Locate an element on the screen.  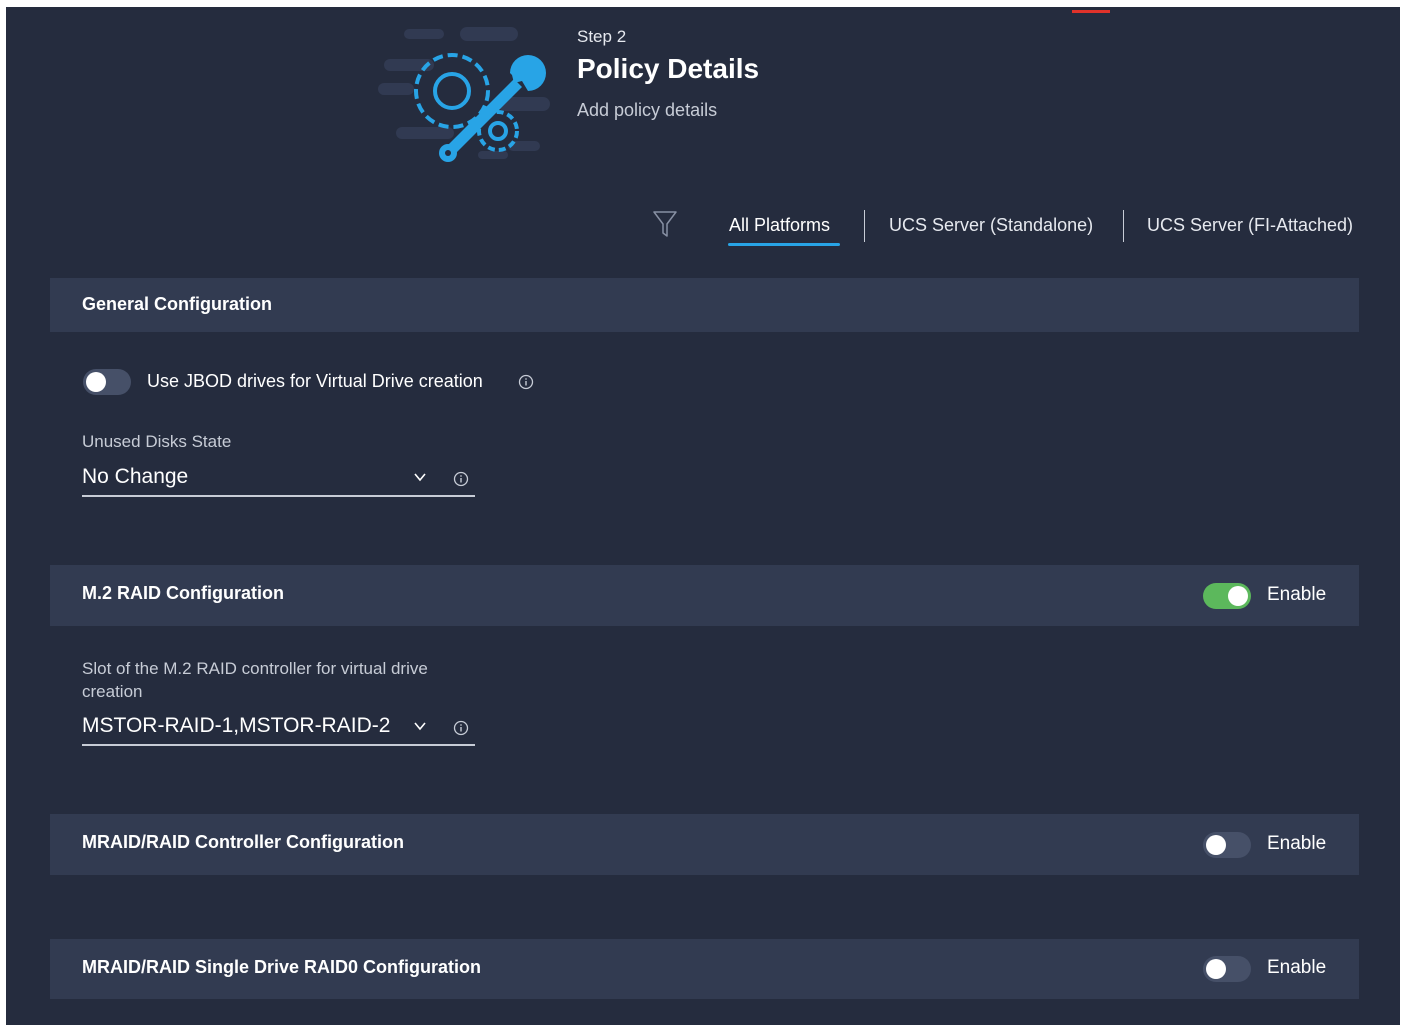
mraid-controller-enable-toggle is located at coordinates (1227, 845).